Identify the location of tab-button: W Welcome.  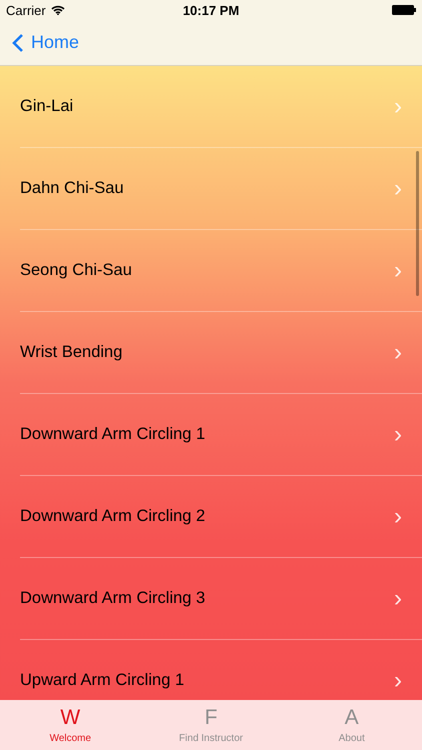
(70, 725).